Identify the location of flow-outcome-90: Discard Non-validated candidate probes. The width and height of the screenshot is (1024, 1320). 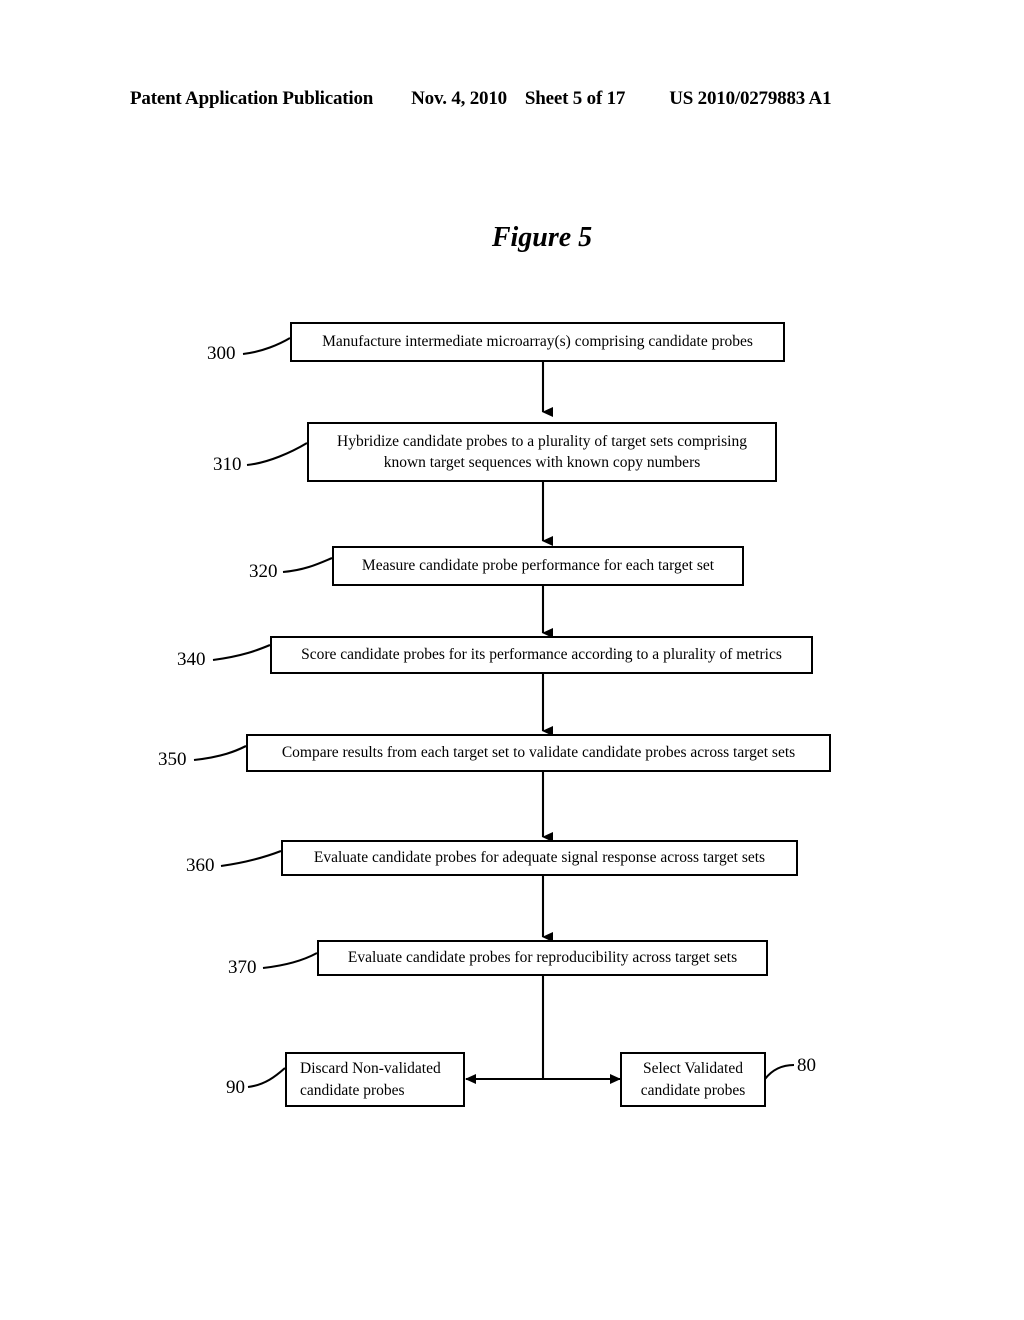
(375, 1079).